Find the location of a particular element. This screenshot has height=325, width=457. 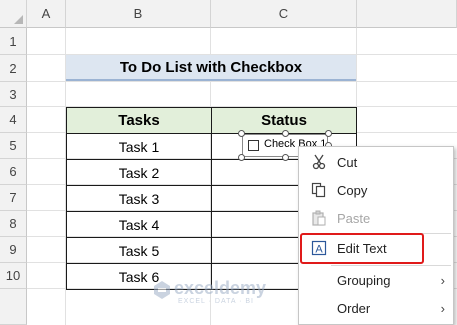

row-label: 9 is located at coordinates (13, 249).